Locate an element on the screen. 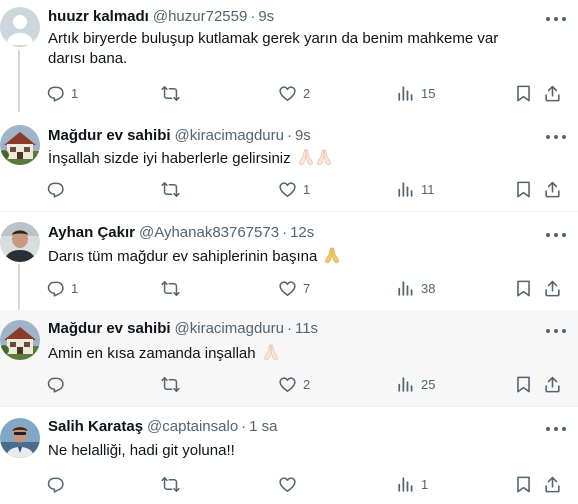 The image size is (578, 504). action-bar: 2 25 is located at coordinates (307, 384).